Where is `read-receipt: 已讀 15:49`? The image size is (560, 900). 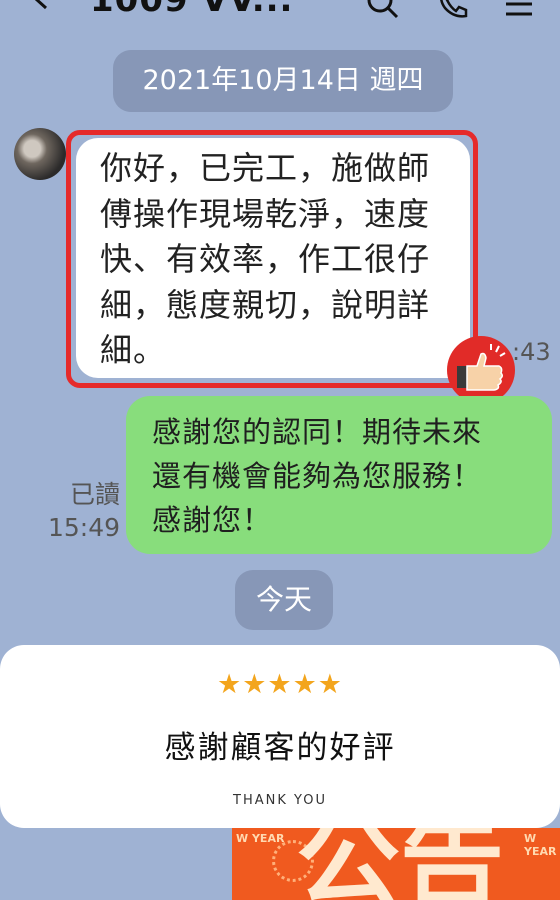 read-receipt: 已讀 15:49 is located at coordinates (81, 511).